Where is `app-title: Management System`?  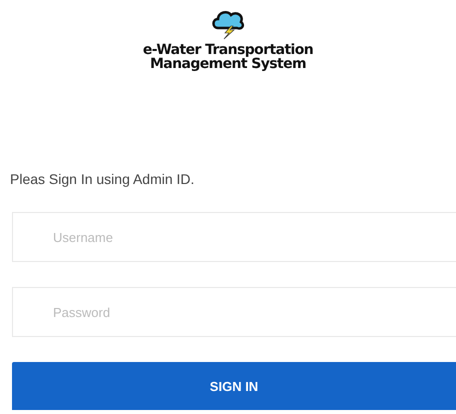
app-title: Management System is located at coordinates (228, 64).